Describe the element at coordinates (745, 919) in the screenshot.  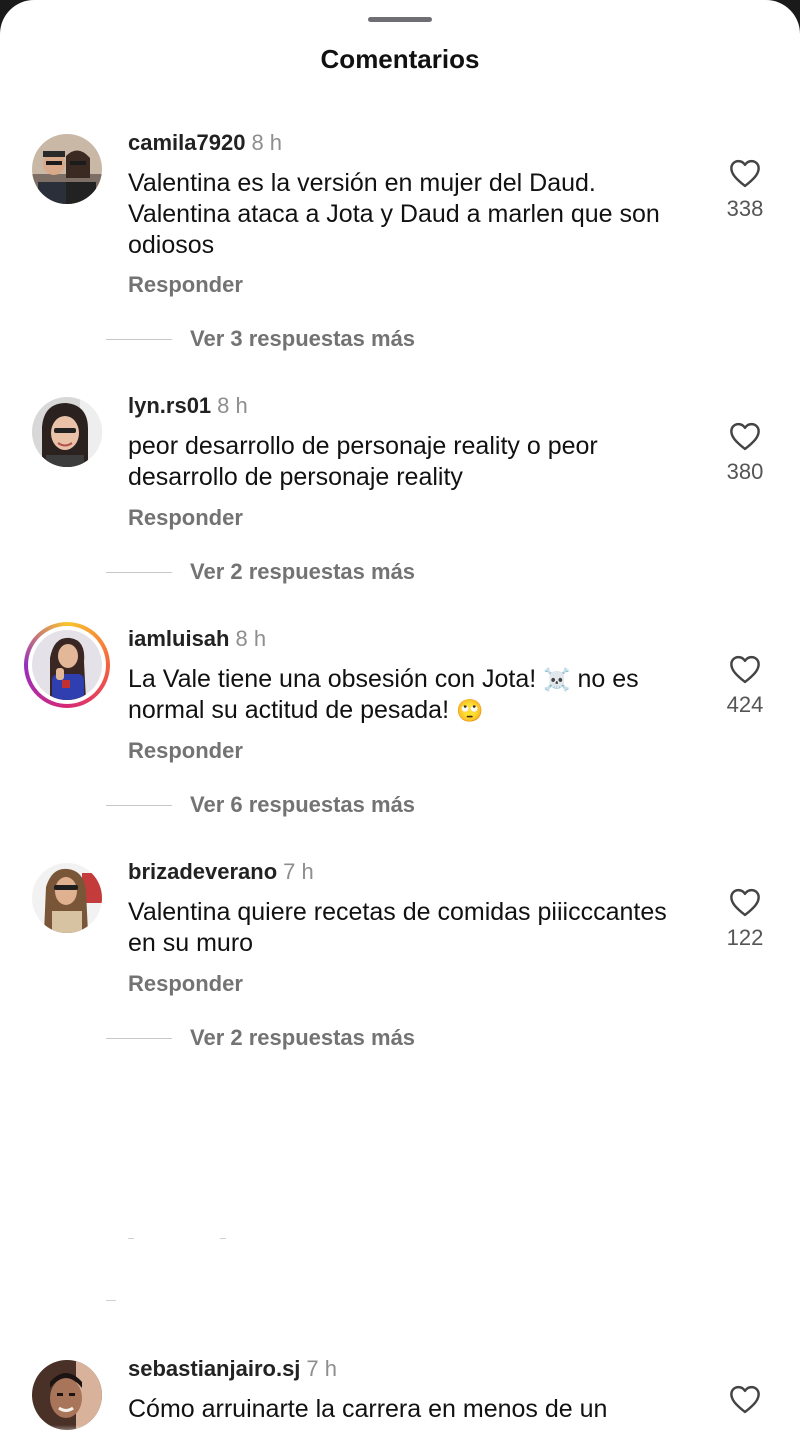
I see `like-button: 122` at that location.